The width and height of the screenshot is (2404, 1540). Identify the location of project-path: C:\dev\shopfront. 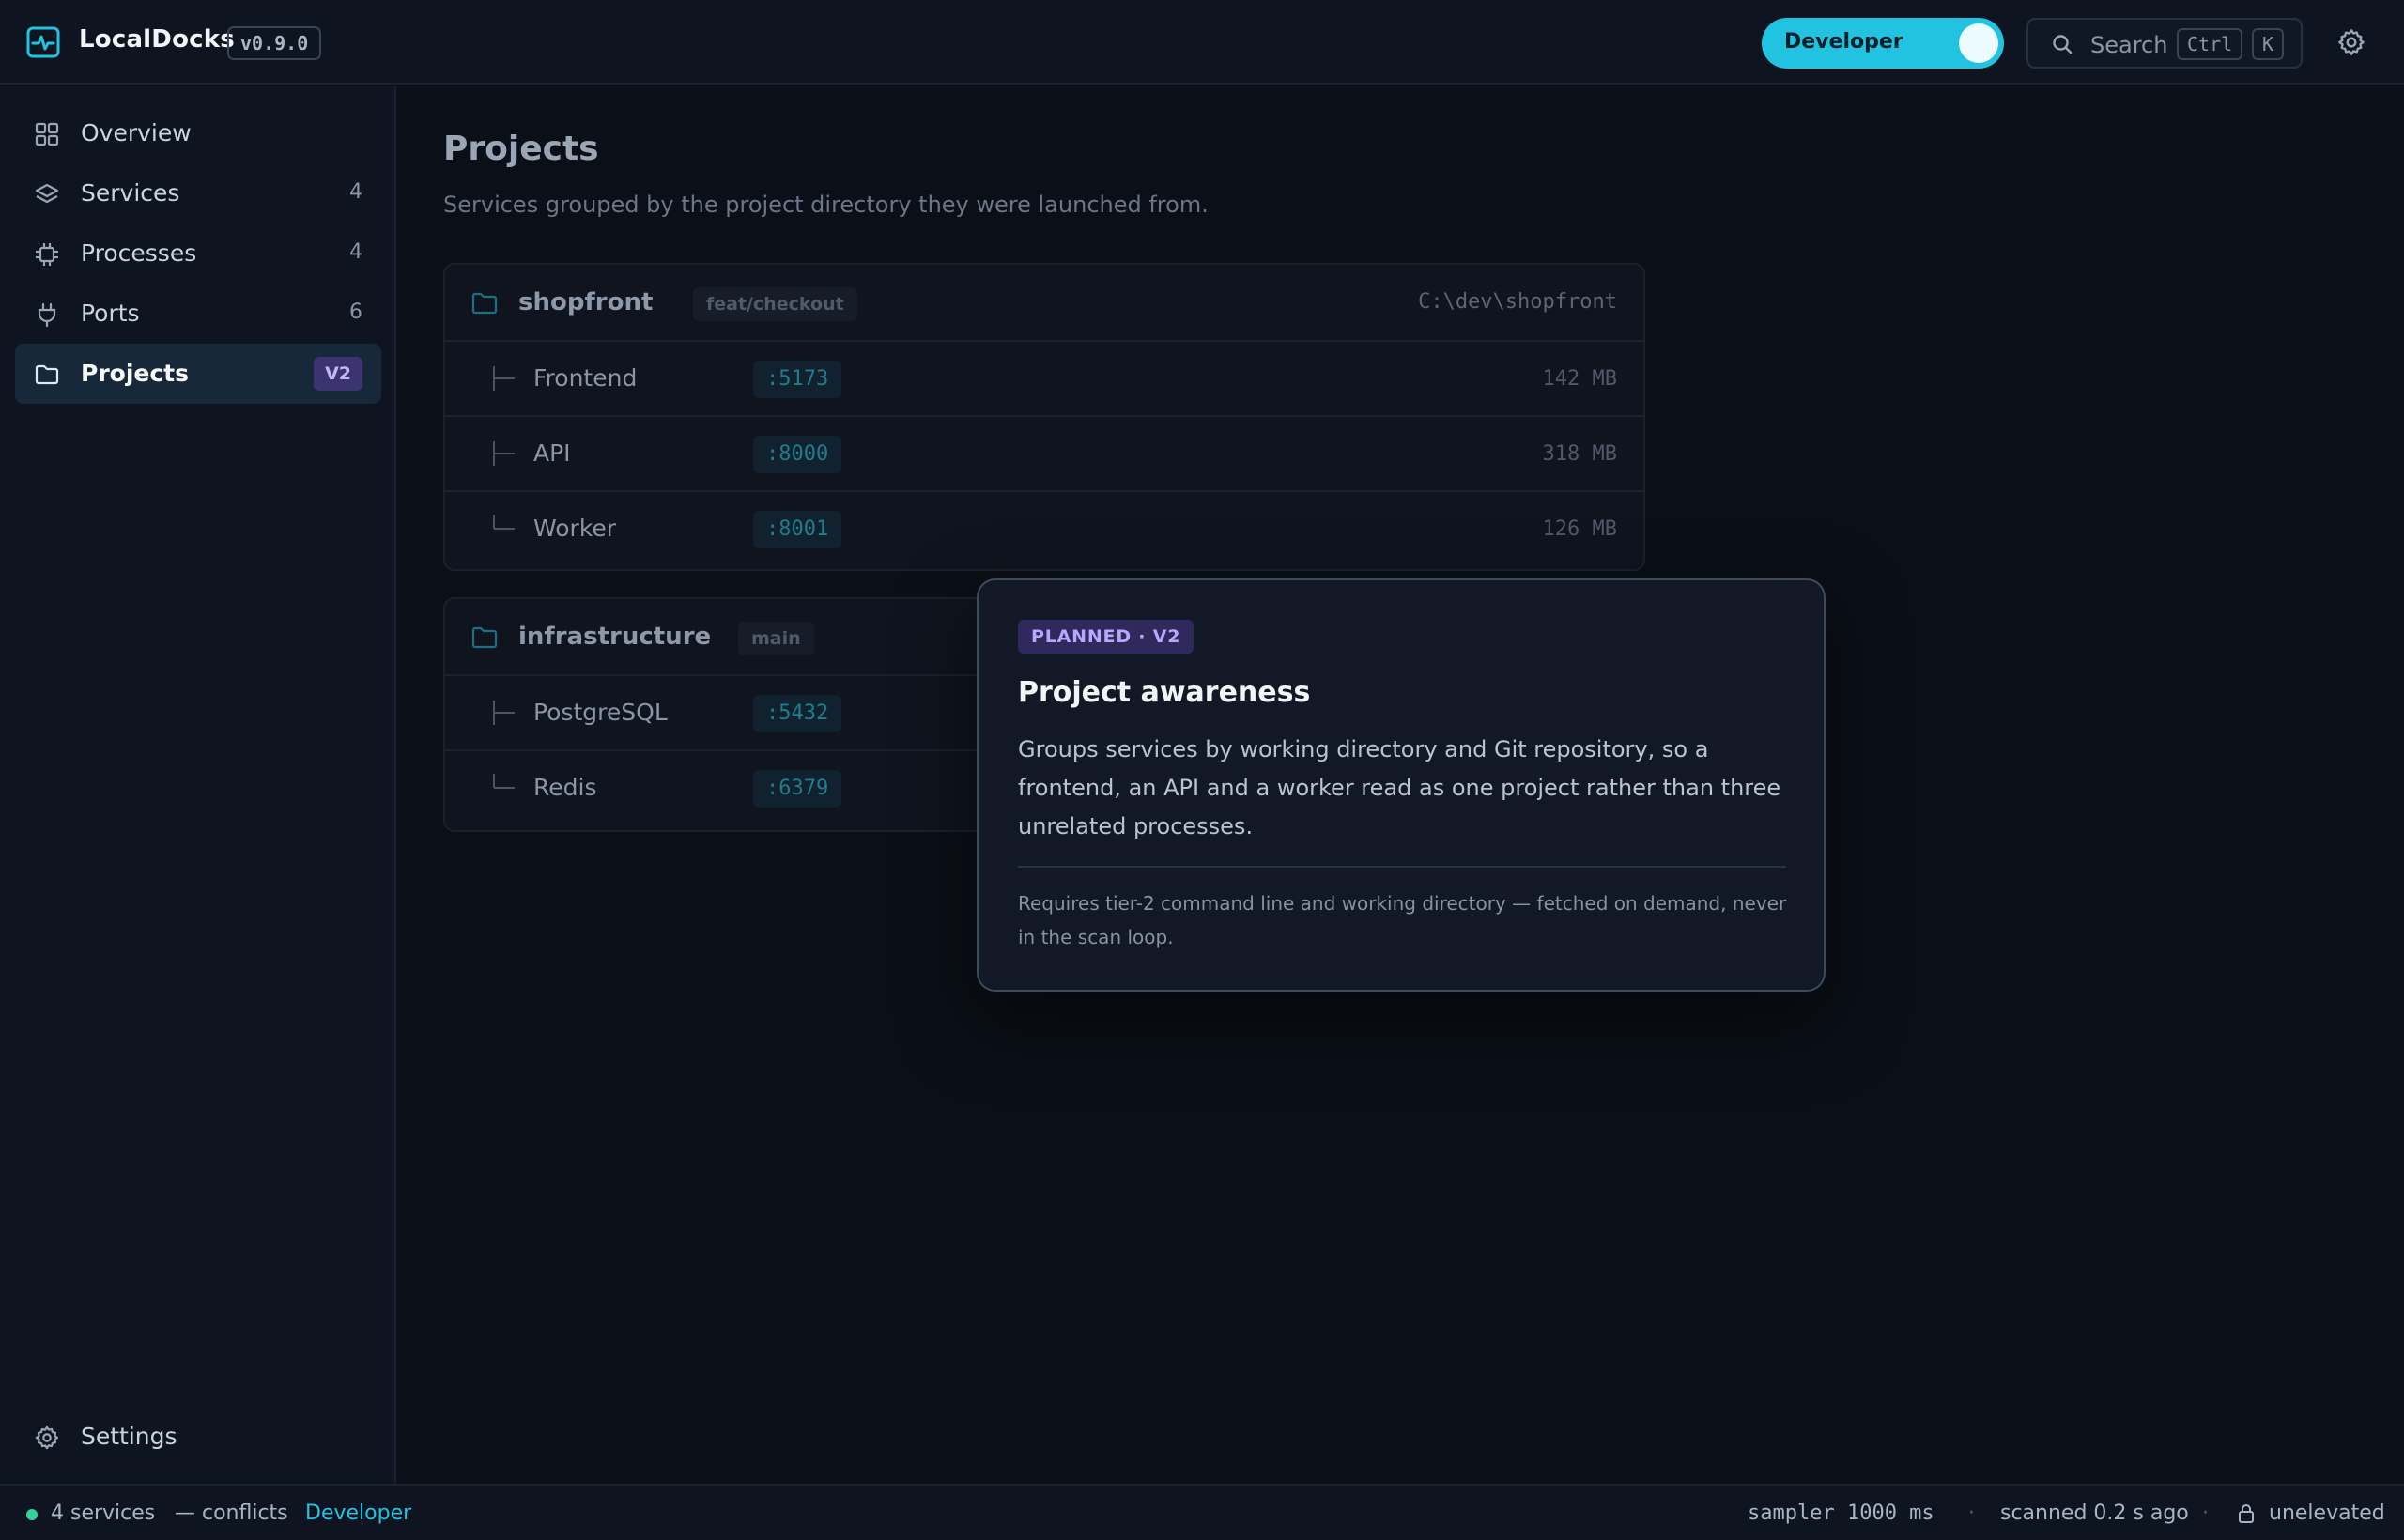
(1517, 302).